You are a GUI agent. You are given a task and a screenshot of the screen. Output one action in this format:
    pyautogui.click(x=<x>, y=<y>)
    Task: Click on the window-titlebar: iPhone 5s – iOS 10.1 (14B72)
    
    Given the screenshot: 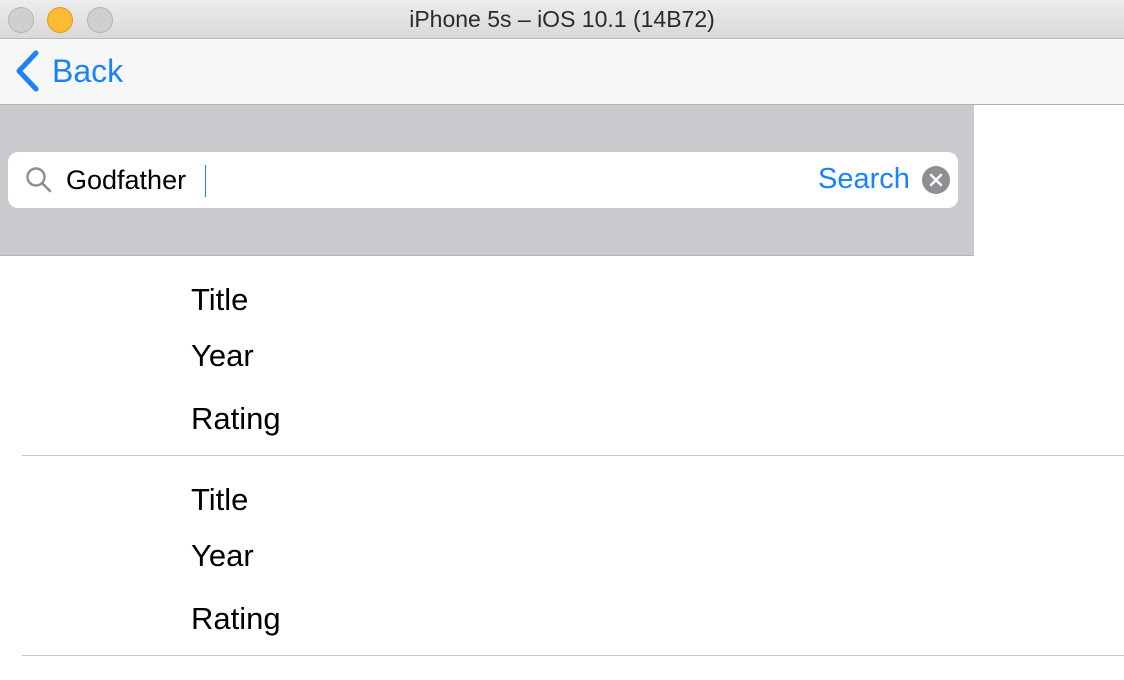 What is the action you would take?
    pyautogui.click(x=562, y=19)
    